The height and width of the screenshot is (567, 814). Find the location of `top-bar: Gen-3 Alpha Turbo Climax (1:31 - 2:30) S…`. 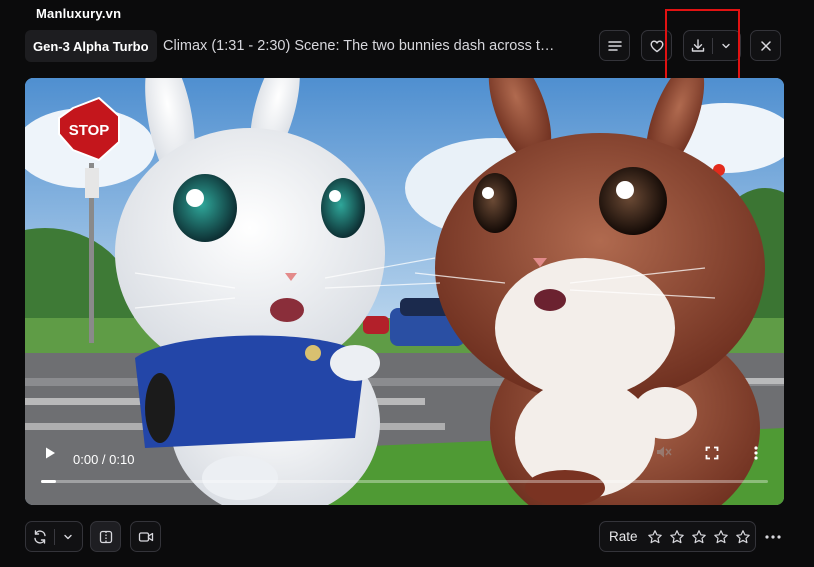

top-bar: Gen-3 Alpha Turbo Climax (1:31 - 2:30) S… is located at coordinates (404, 46).